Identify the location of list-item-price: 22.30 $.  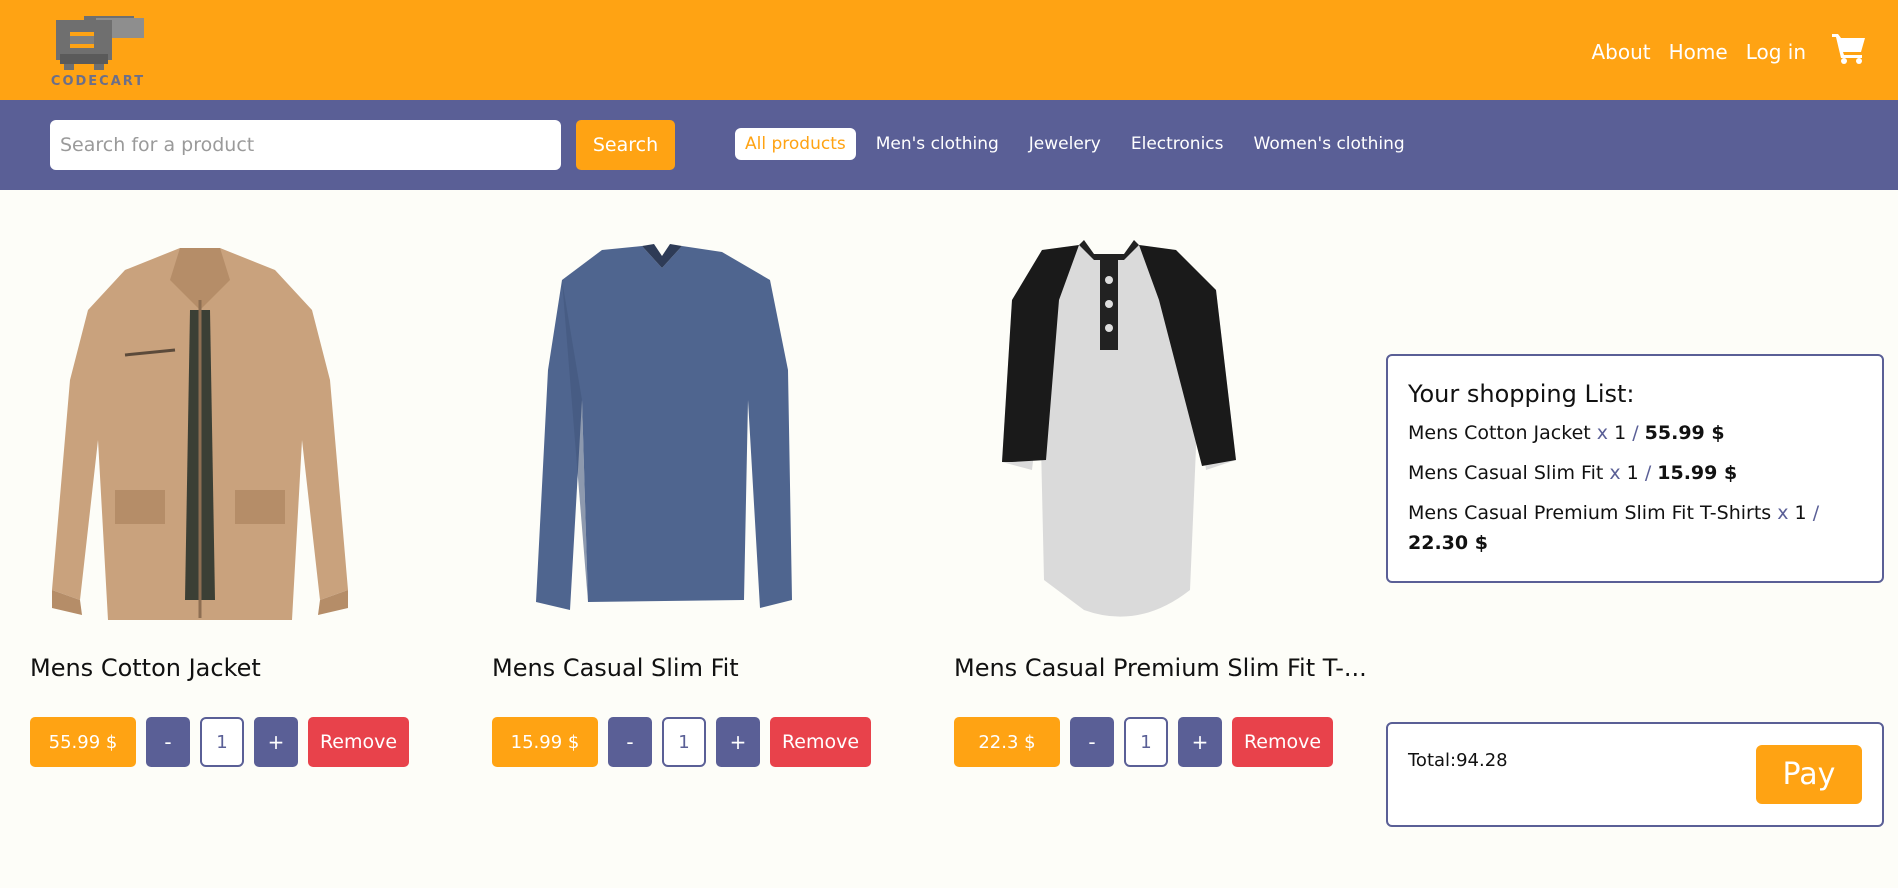
(1448, 543).